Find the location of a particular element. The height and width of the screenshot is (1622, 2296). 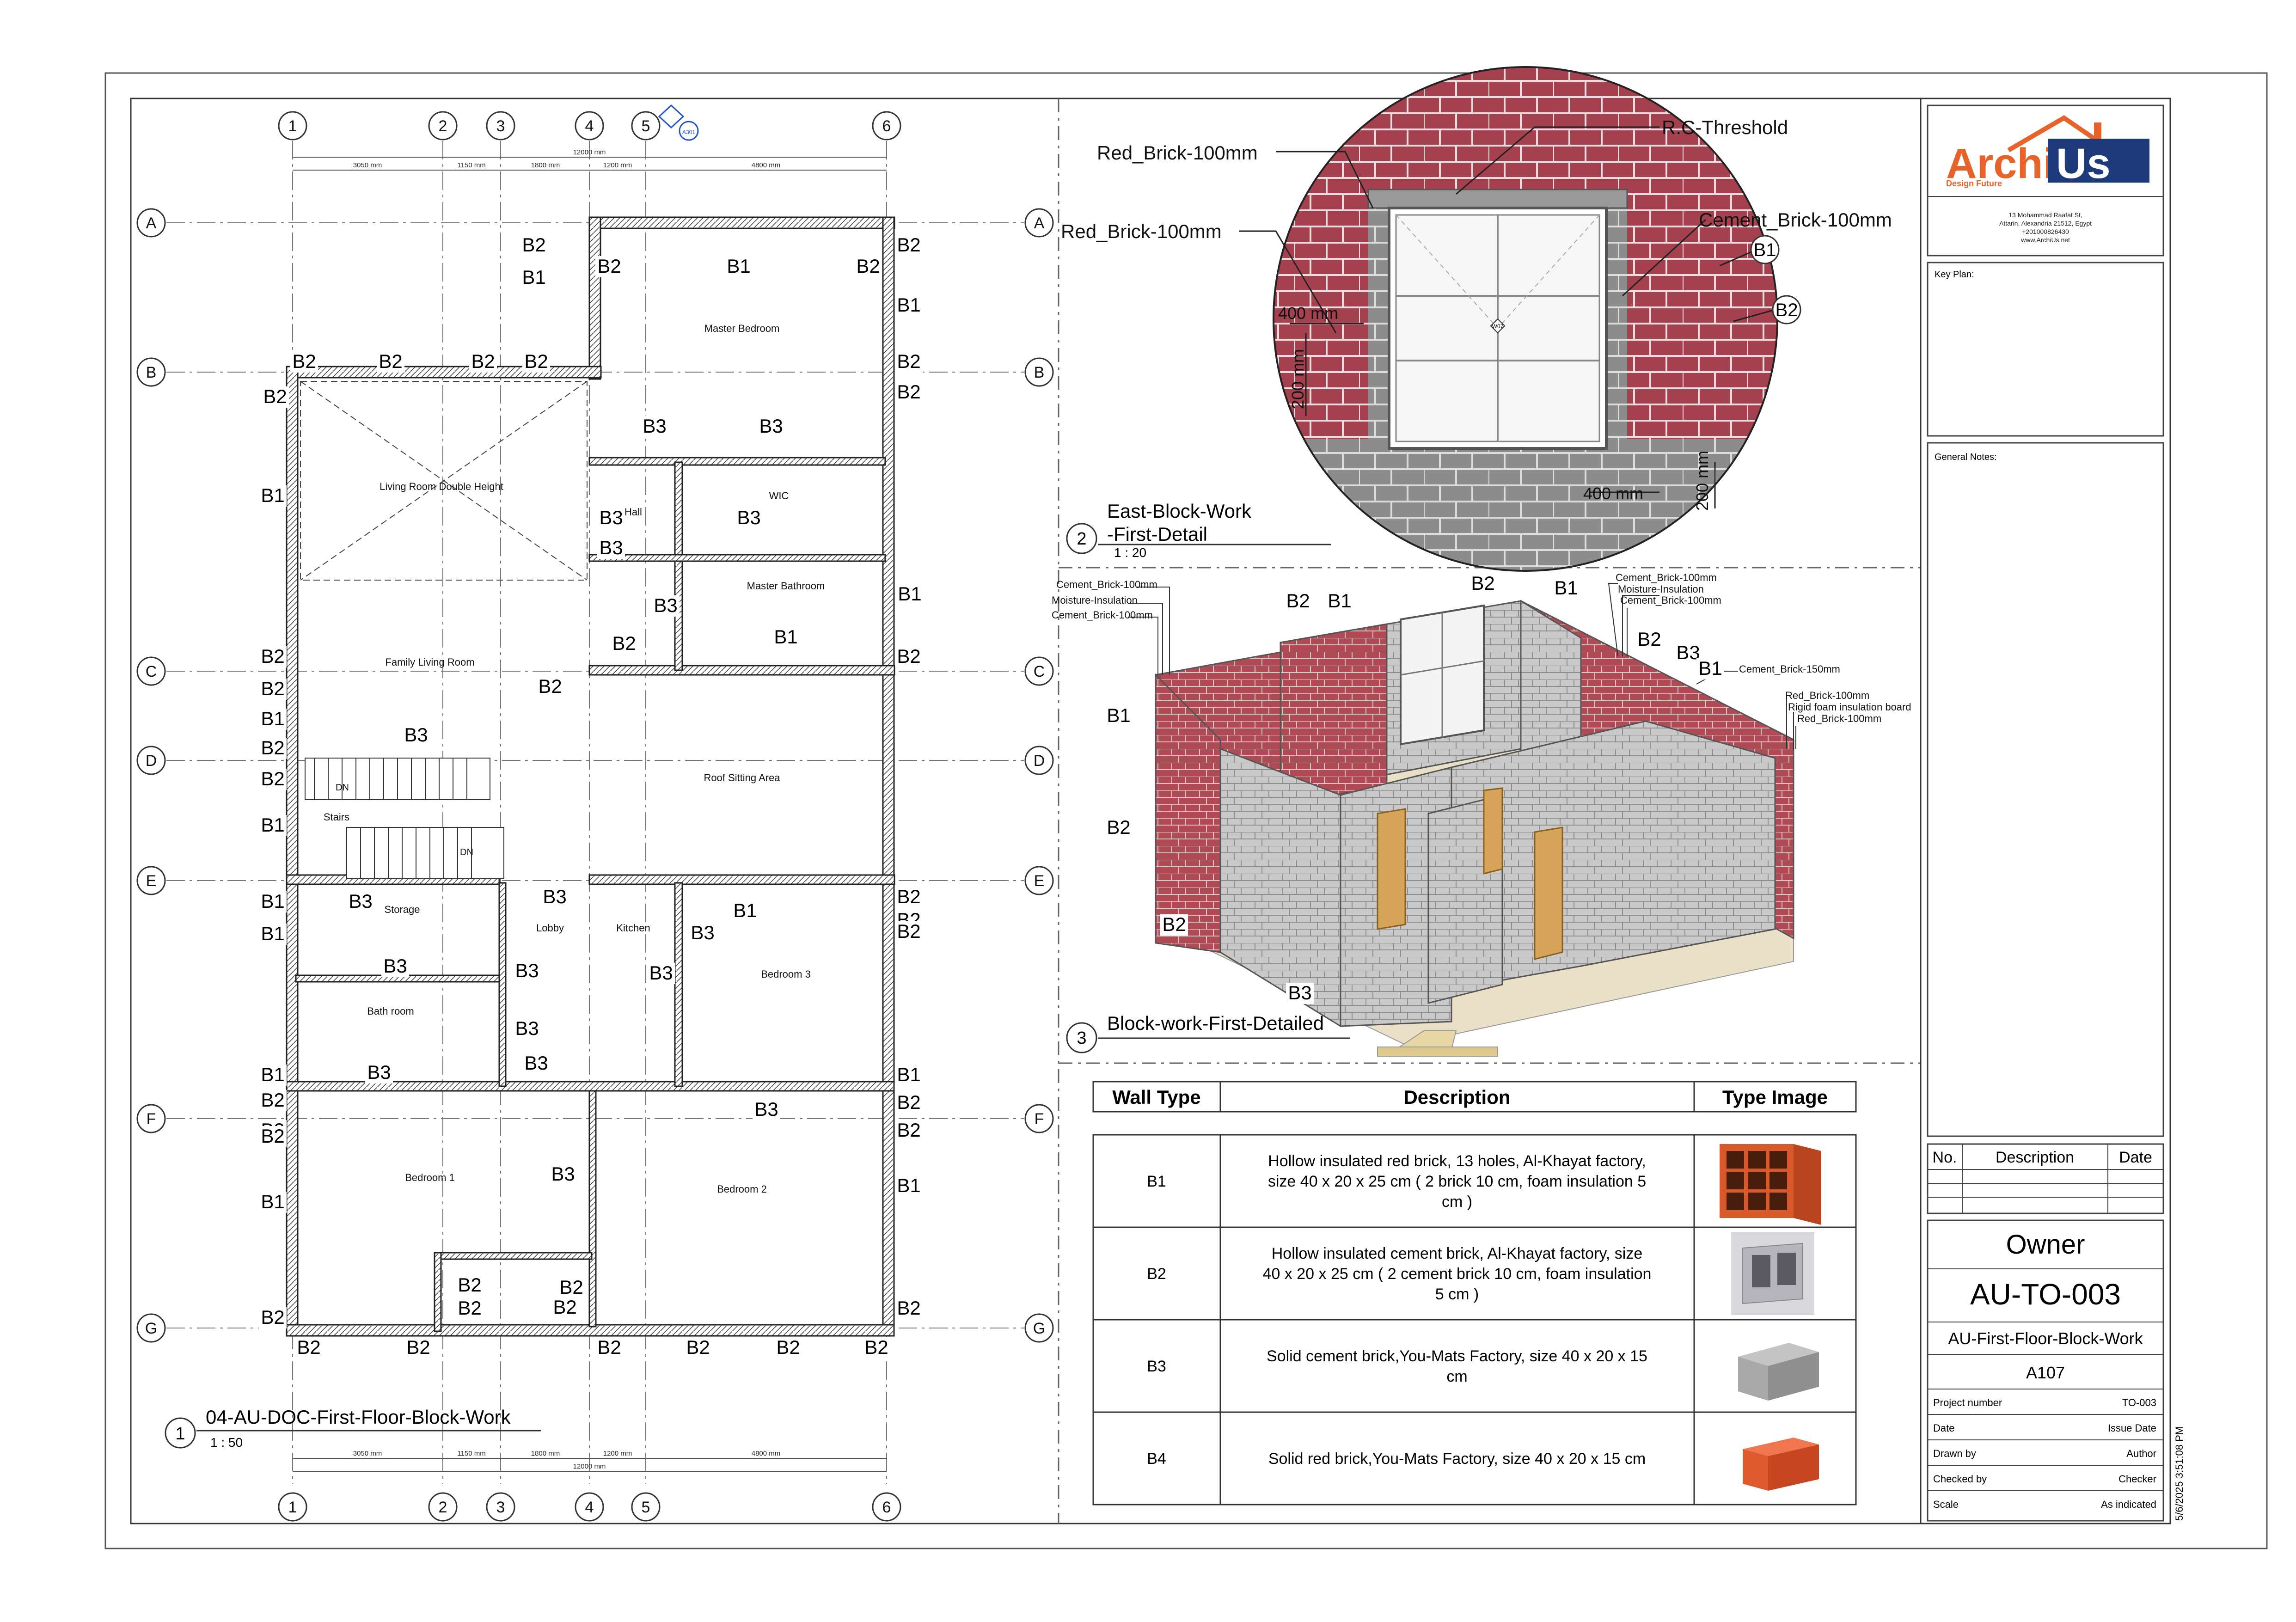

plan-wall-tag-47: B3 is located at coordinates (379, 1072).